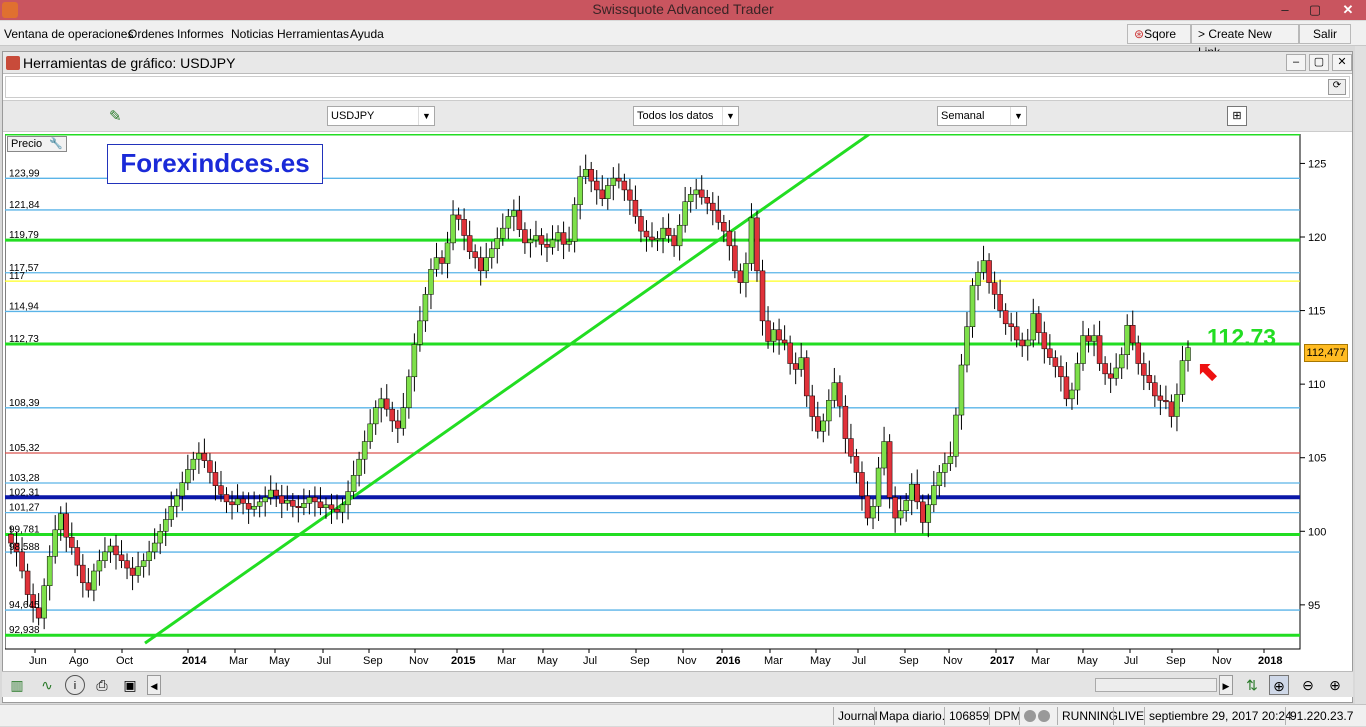 Image resolution: width=1366 pixels, height=727 pixels. I want to click on refresh-icon: ⟳, so click(1337, 87).